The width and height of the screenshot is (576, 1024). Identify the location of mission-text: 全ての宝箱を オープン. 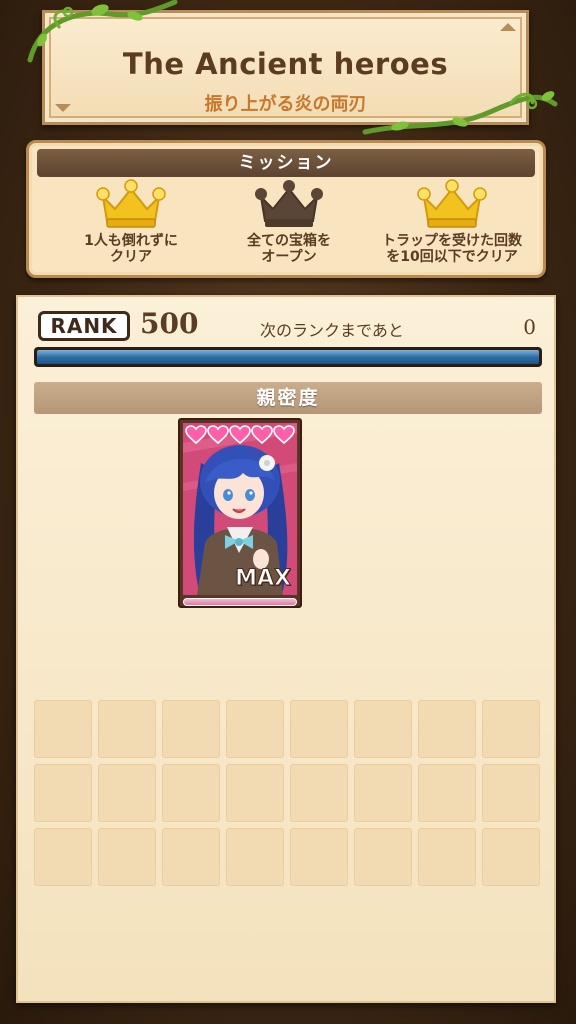
(289, 249).